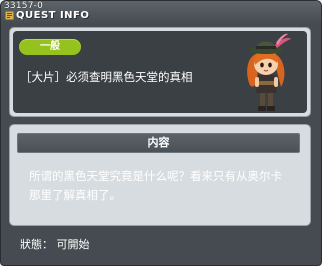  What do you see at coordinates (155, 176) in the screenshot?
I see `description-line: 所谓的黑色天堂究竟是什么呢？看来只有从奥尔卡` at bounding box center [155, 176].